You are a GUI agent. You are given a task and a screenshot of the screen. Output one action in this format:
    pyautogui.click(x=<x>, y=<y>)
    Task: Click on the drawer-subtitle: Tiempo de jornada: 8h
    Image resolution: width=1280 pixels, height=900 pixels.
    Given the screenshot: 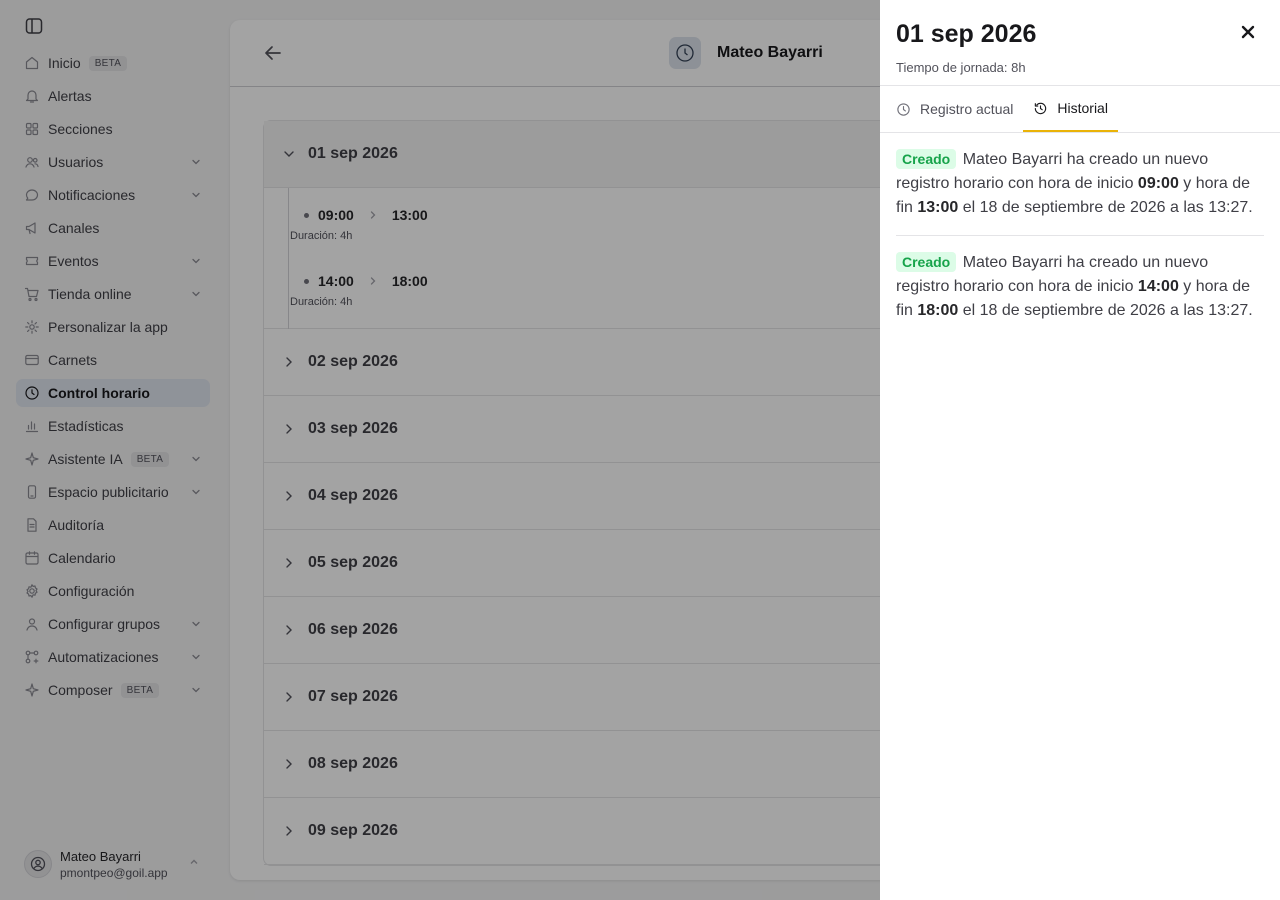 What is the action you would take?
    pyautogui.click(x=961, y=67)
    